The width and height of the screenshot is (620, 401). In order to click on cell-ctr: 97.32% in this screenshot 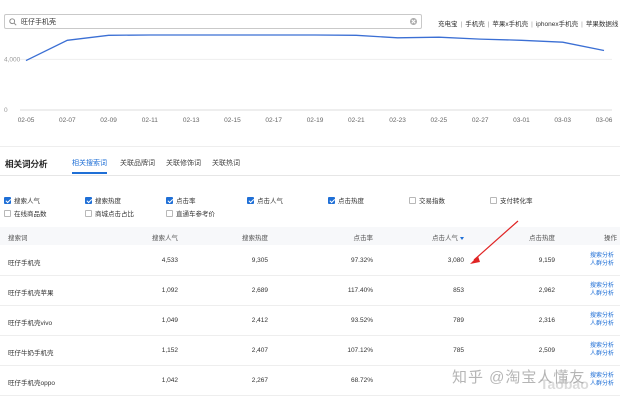, I will do `click(361, 260)`.